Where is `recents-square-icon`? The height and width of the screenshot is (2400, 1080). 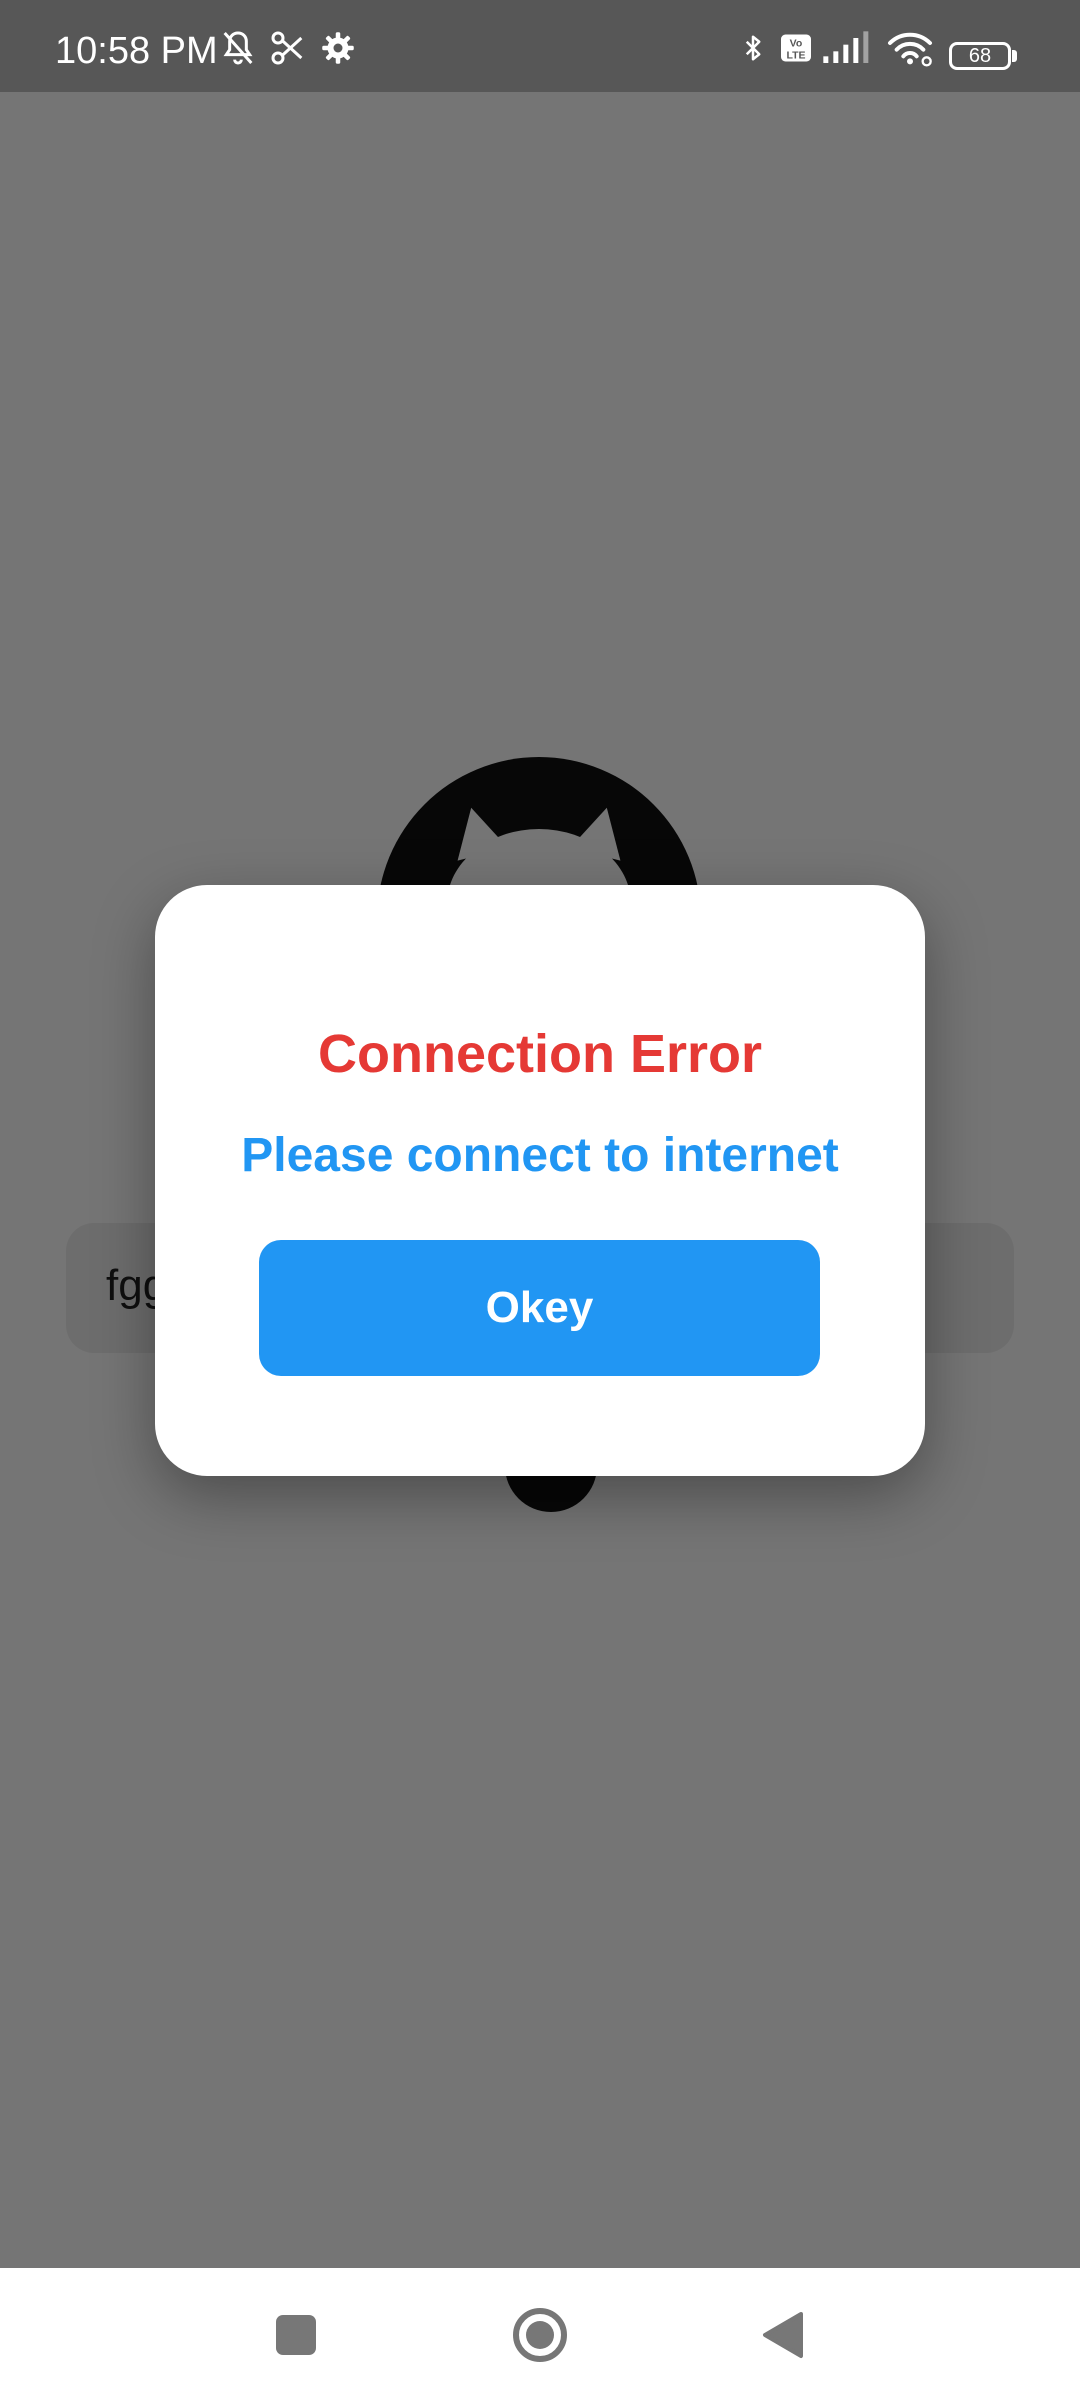 recents-square-icon is located at coordinates (296, 2335).